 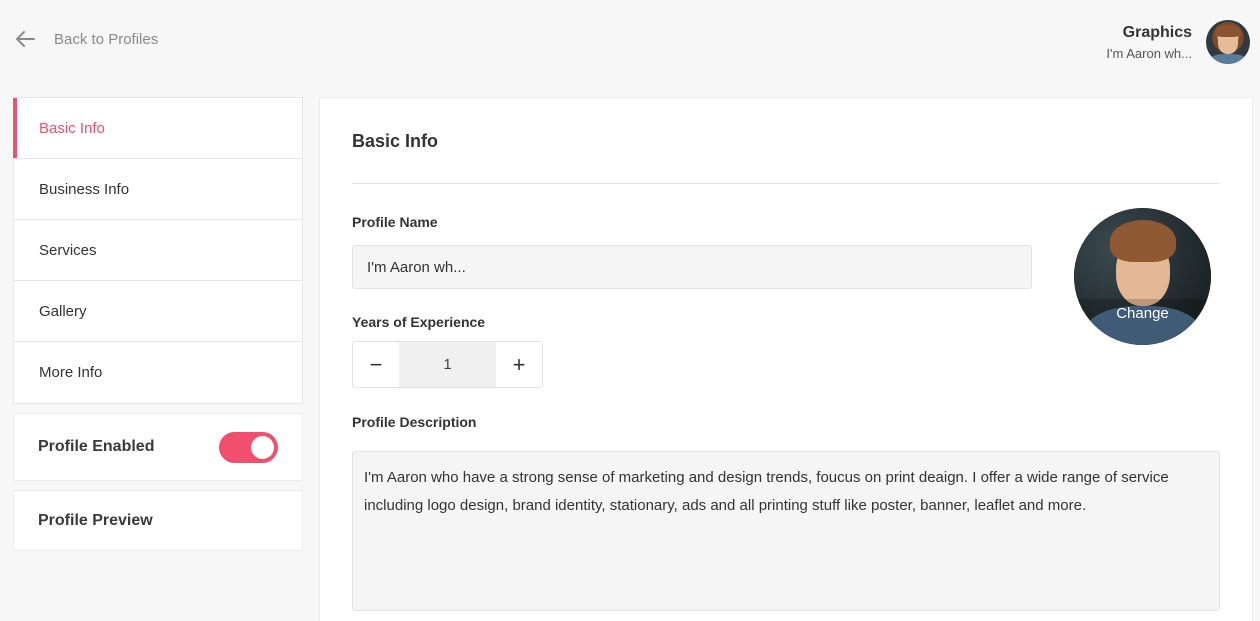 What do you see at coordinates (106, 39) in the screenshot?
I see `back-label: Back to Profiles` at bounding box center [106, 39].